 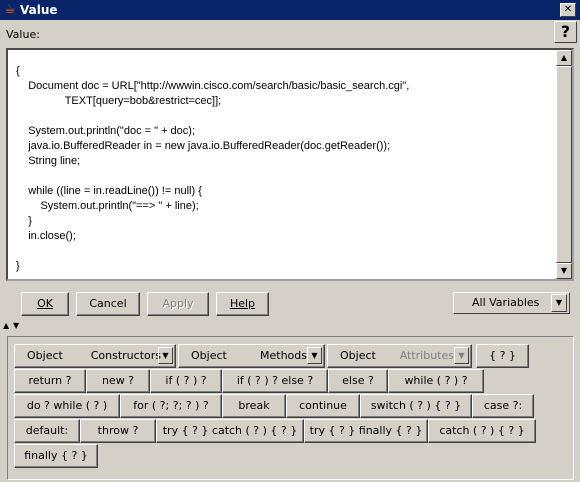 What do you see at coordinates (56, 456) in the screenshot?
I see `snippet-button: finally { ? }` at bounding box center [56, 456].